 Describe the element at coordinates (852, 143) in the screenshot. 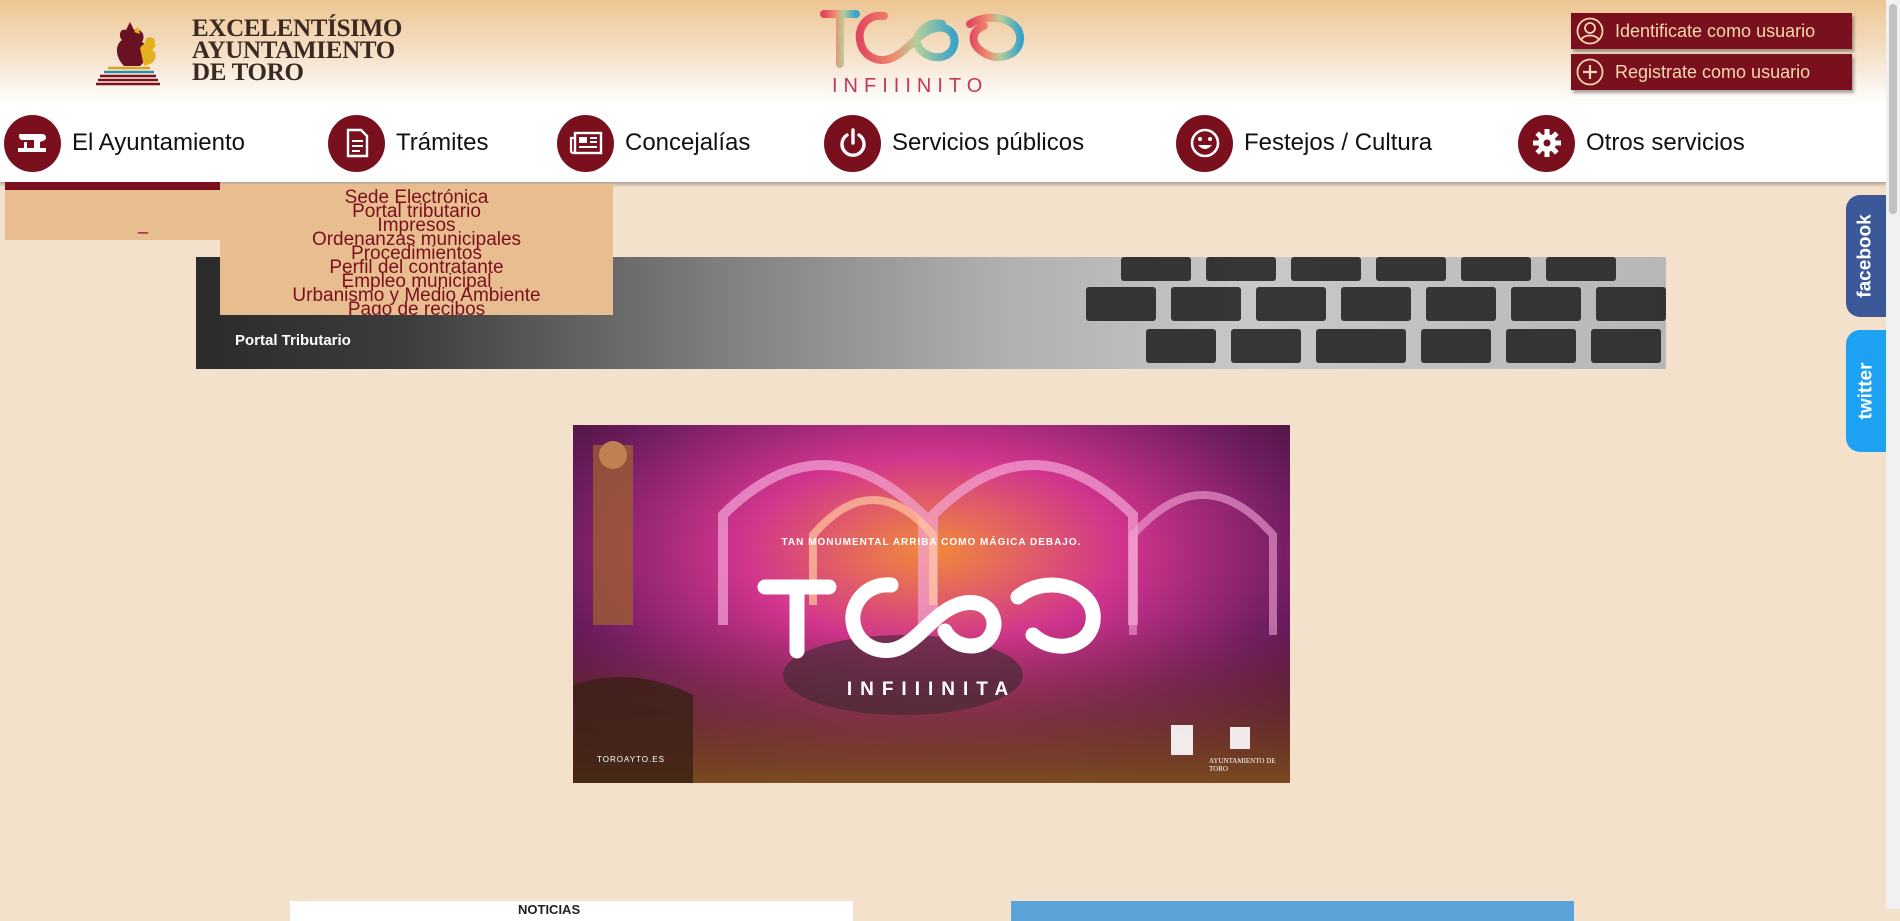

I see `power-icon` at that location.